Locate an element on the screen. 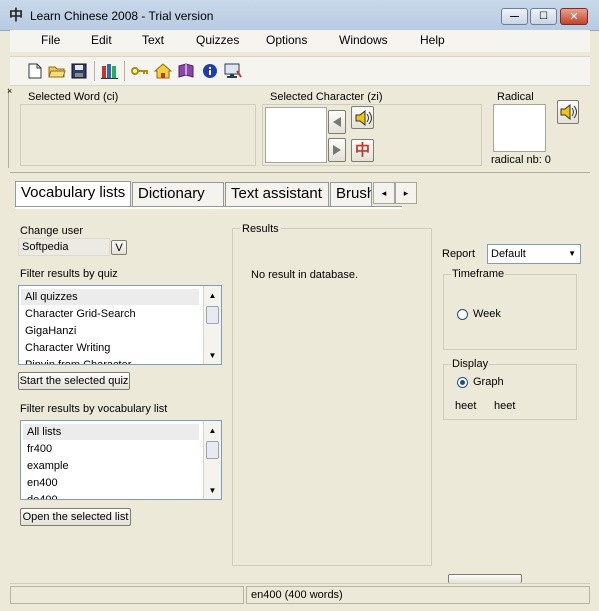 This screenshot has width=599, height=611. books-icon is located at coordinates (110, 71).